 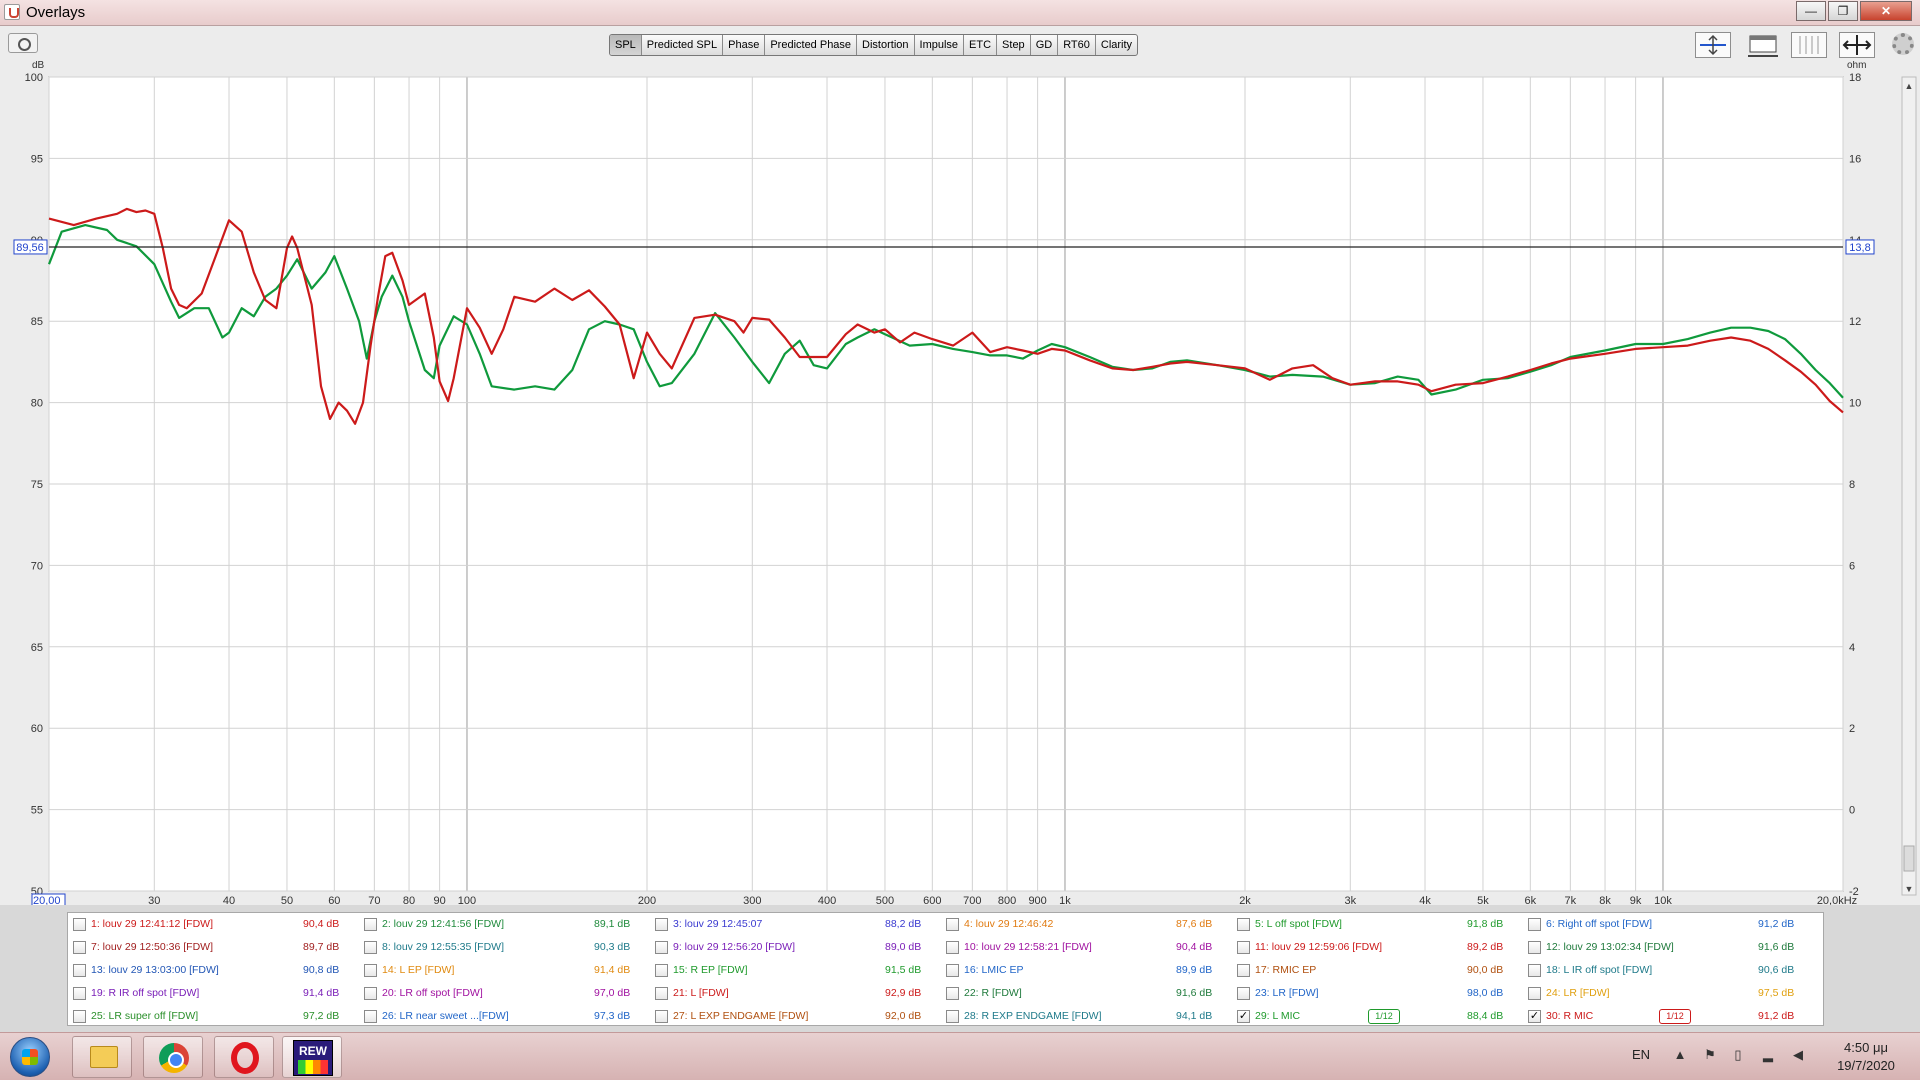 I want to click on legend-item: 18: L IR off spot [FDW] 90,6 dB, so click(x=1668, y=969).